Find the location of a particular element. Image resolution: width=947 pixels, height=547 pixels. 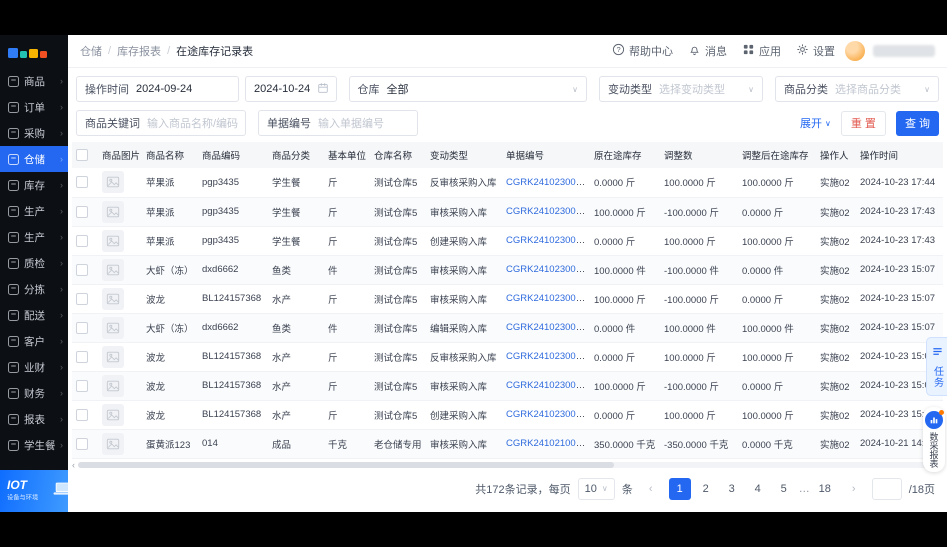

column-header: 调整数 is located at coordinates (699, 155).